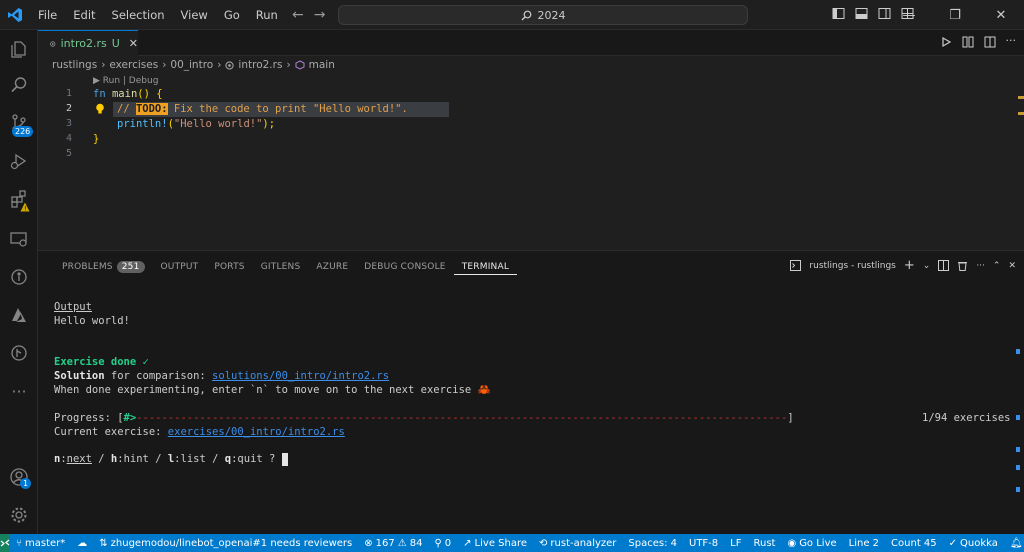 This screenshot has width=1024, height=552. What do you see at coordinates (909, 15) in the screenshot?
I see `minimize-icon: —` at bounding box center [909, 15].